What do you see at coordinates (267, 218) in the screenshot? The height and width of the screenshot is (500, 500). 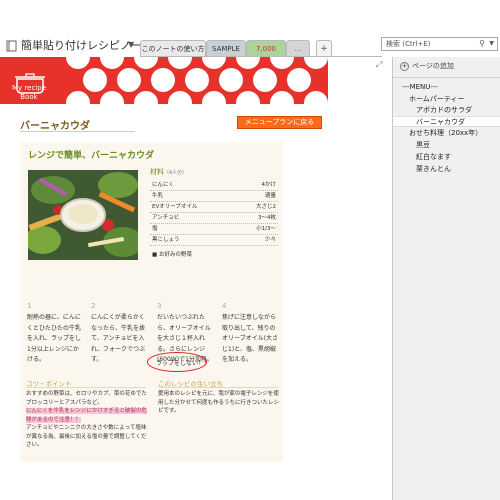 I see `ingredient-qty: 3〜4枚` at bounding box center [267, 218].